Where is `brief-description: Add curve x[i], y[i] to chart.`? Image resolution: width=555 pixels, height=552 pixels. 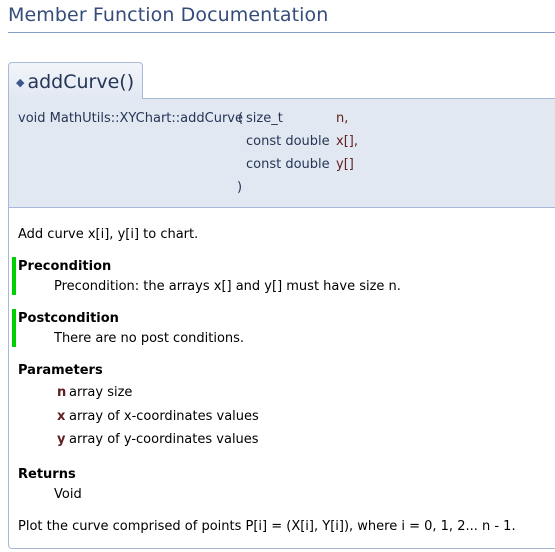 brief-description: Add curve x[i], y[i] to chart. is located at coordinates (108, 234).